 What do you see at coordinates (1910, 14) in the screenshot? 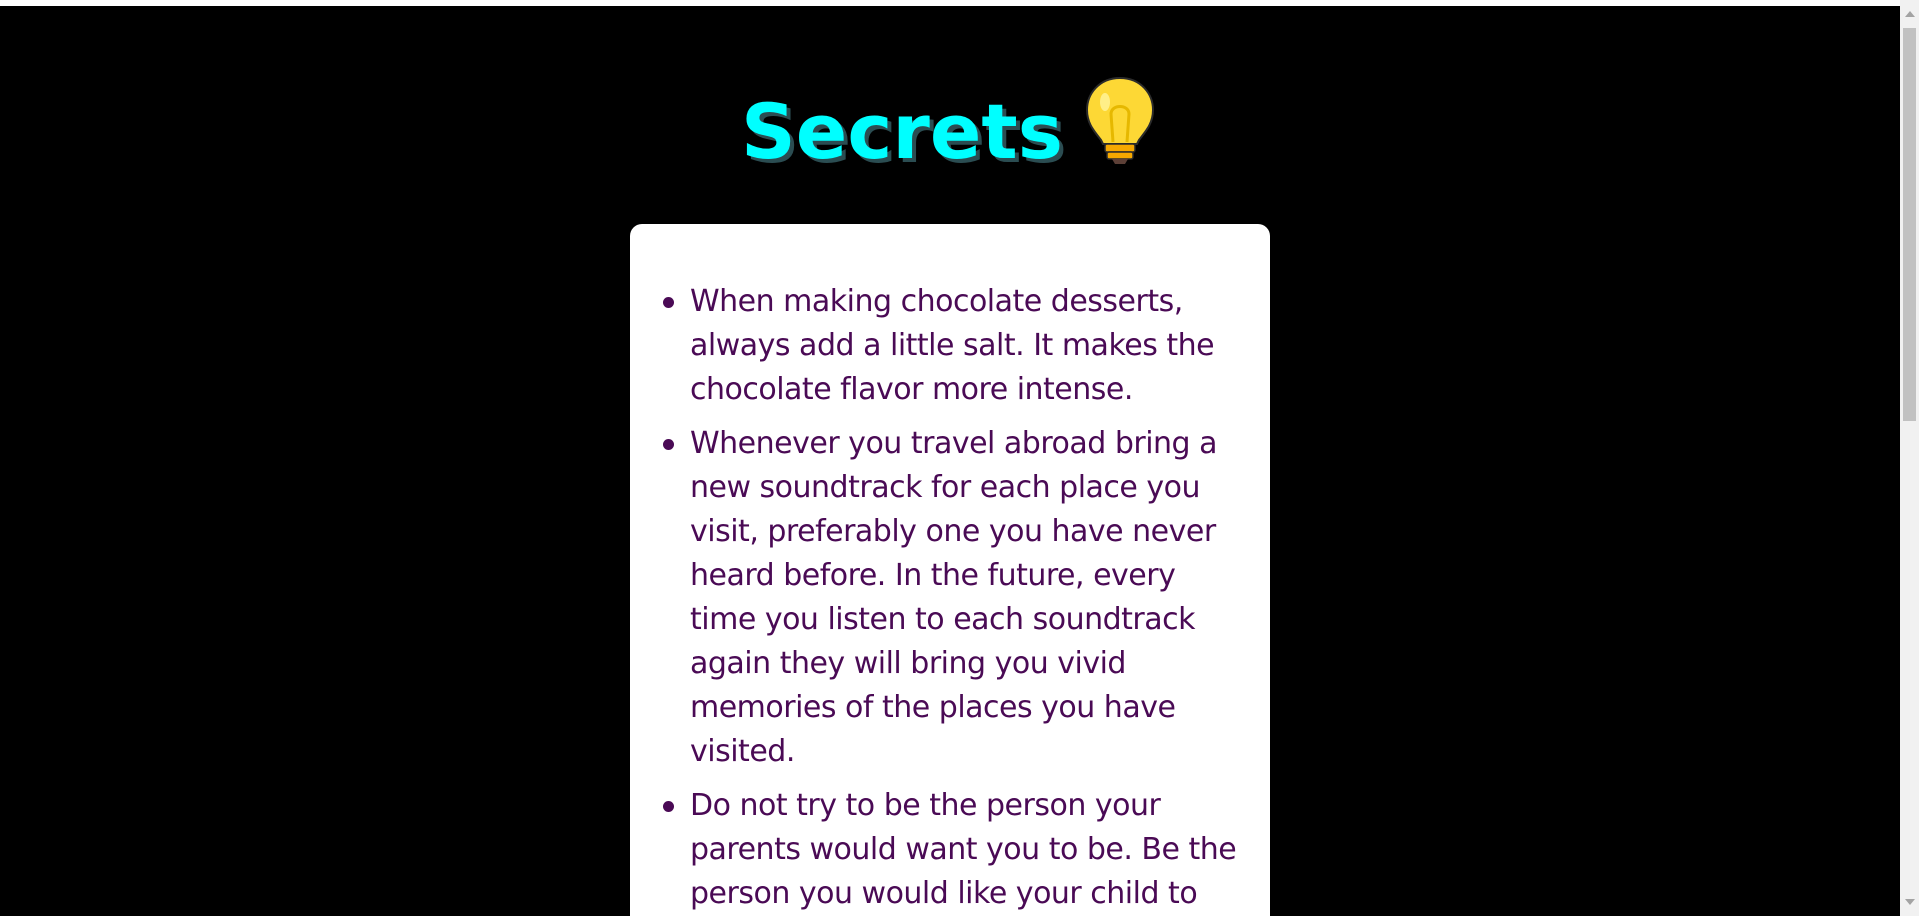
I see `scroll-up-arrow-icon` at bounding box center [1910, 14].